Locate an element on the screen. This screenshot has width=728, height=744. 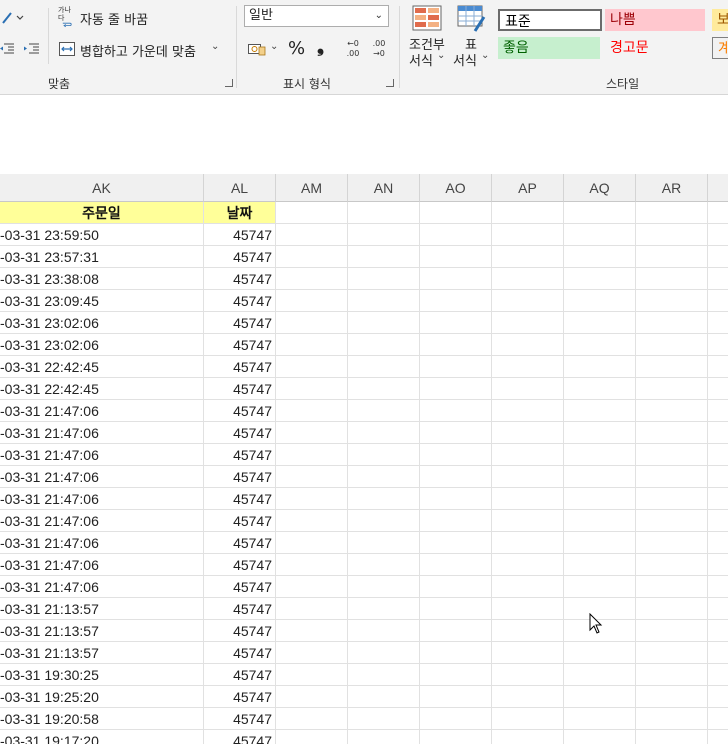
column-header-next is located at coordinates (718, 188).